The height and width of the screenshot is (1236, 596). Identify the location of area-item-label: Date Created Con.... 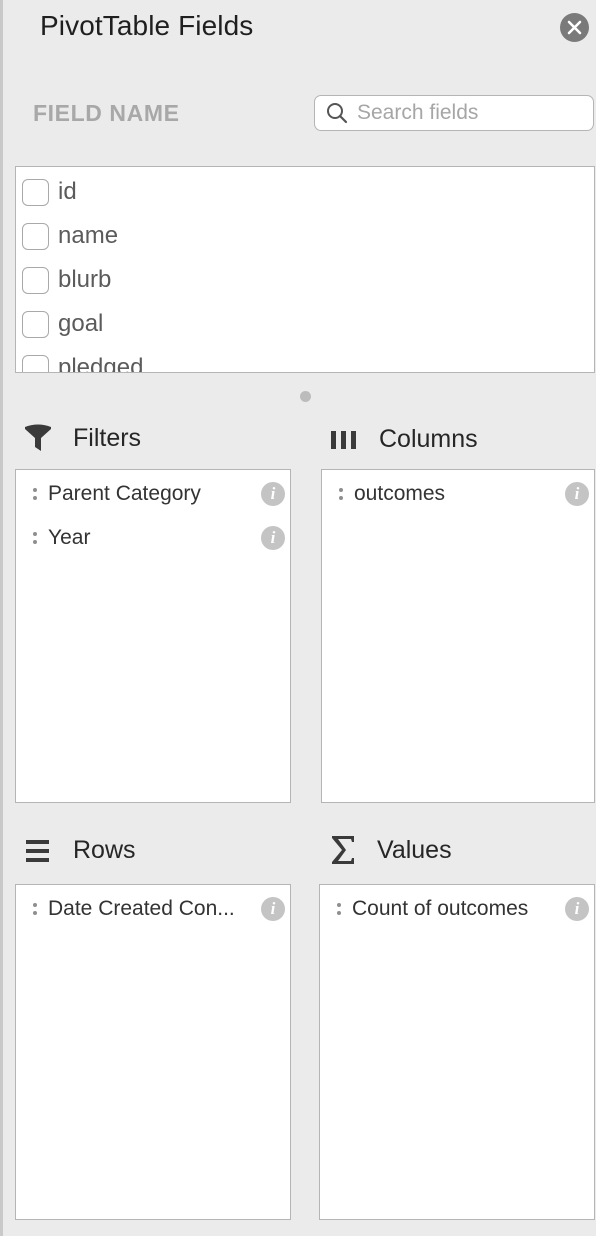
(141, 908).